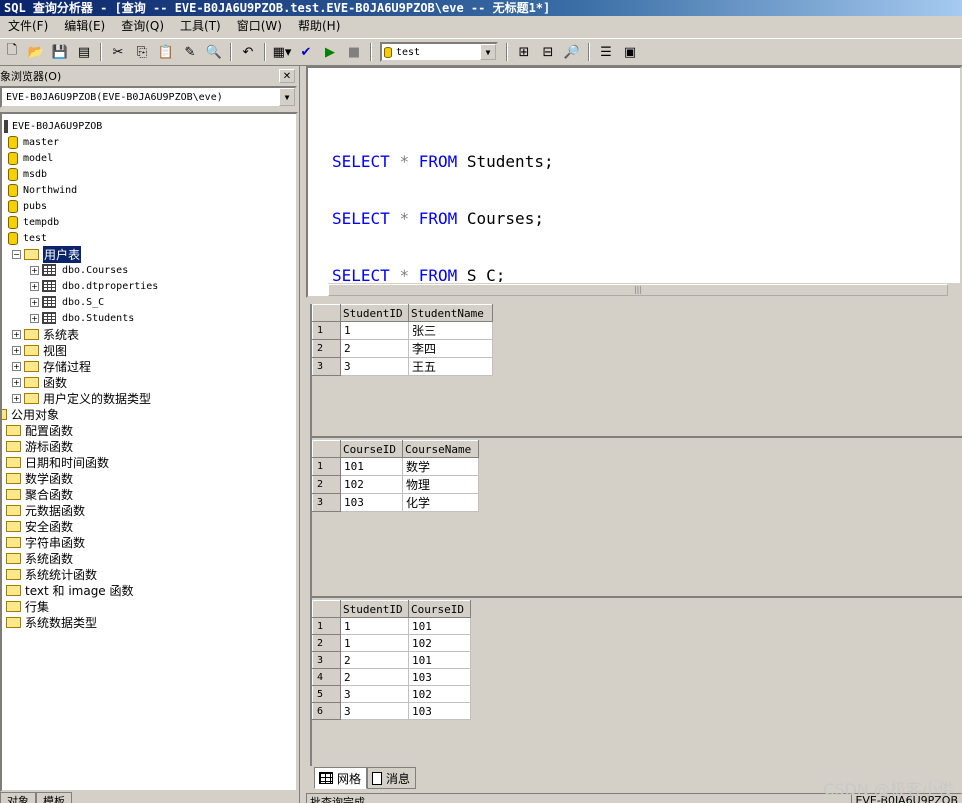 This screenshot has width=962, height=803. Describe the element at coordinates (326, 694) in the screenshot. I see `row-number: 5` at that location.